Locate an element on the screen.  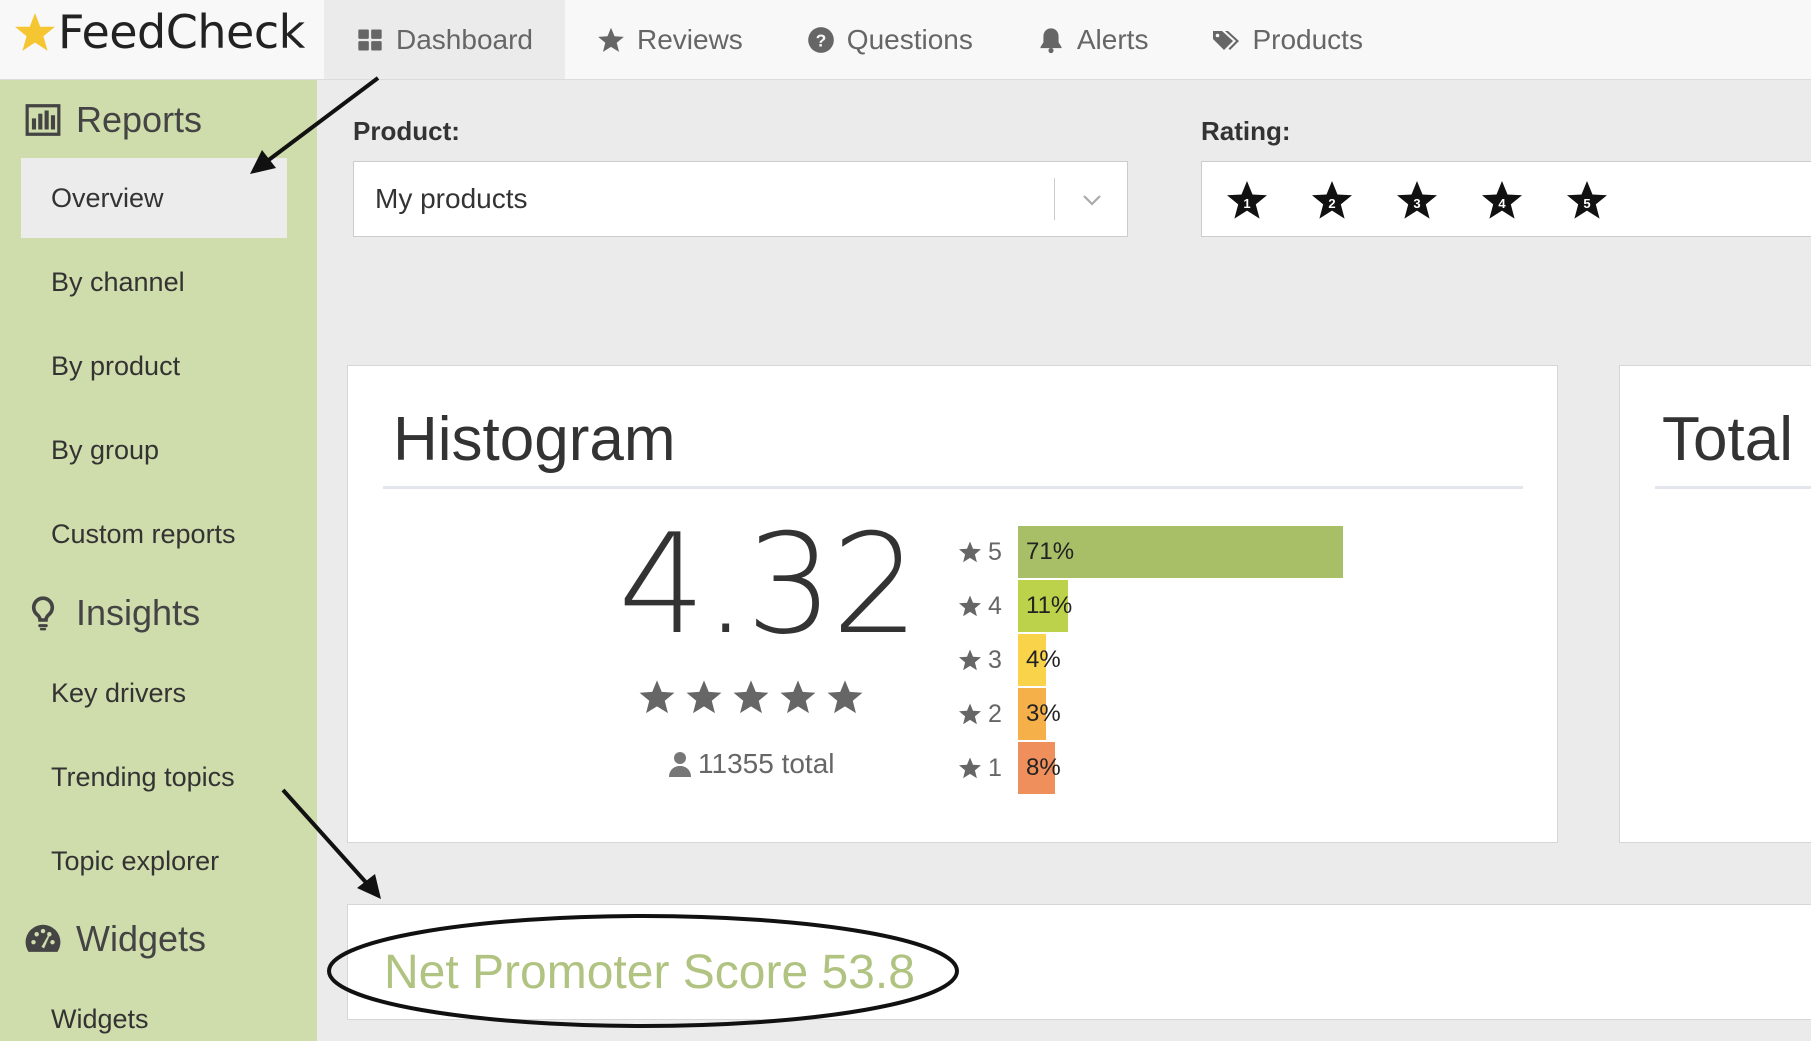
select-separator is located at coordinates (1054, 199).